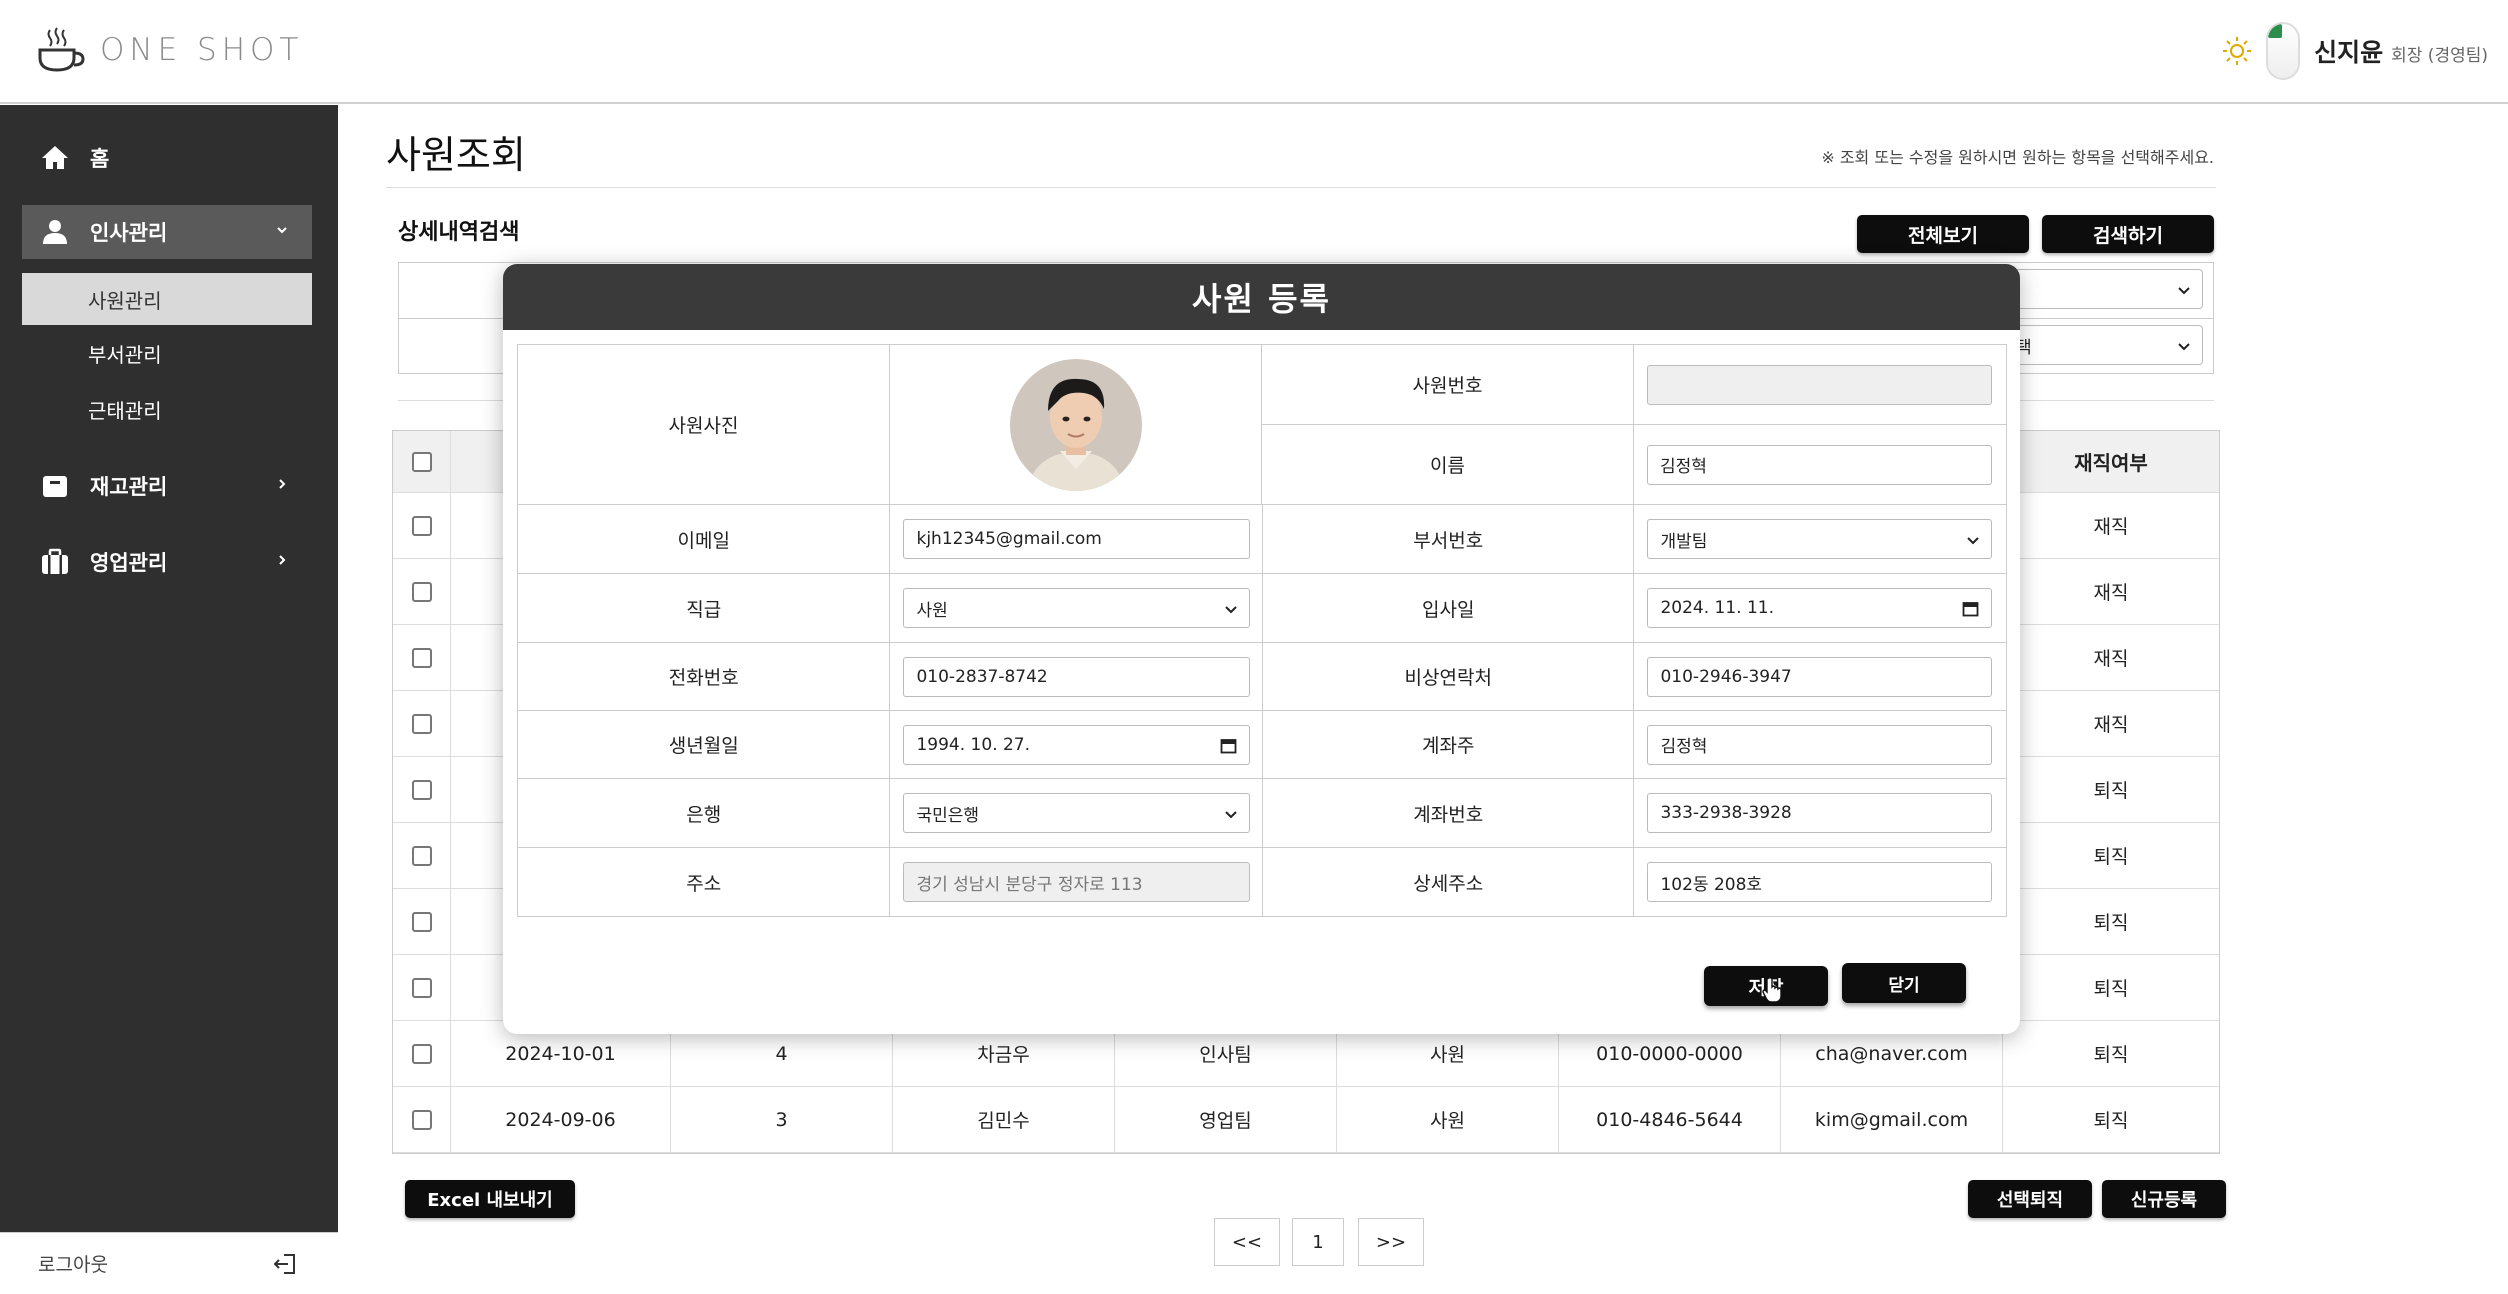  What do you see at coordinates (932, 610) in the screenshot?
I see `rank-value: 사원` at bounding box center [932, 610].